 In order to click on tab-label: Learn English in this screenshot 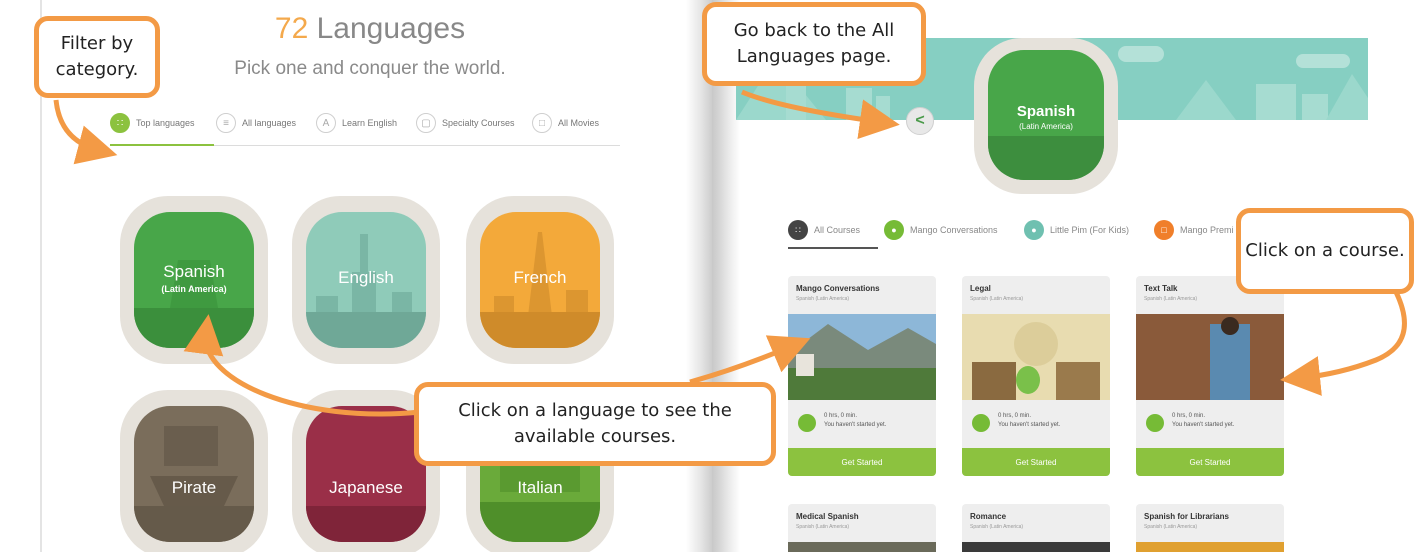, I will do `click(370, 123)`.